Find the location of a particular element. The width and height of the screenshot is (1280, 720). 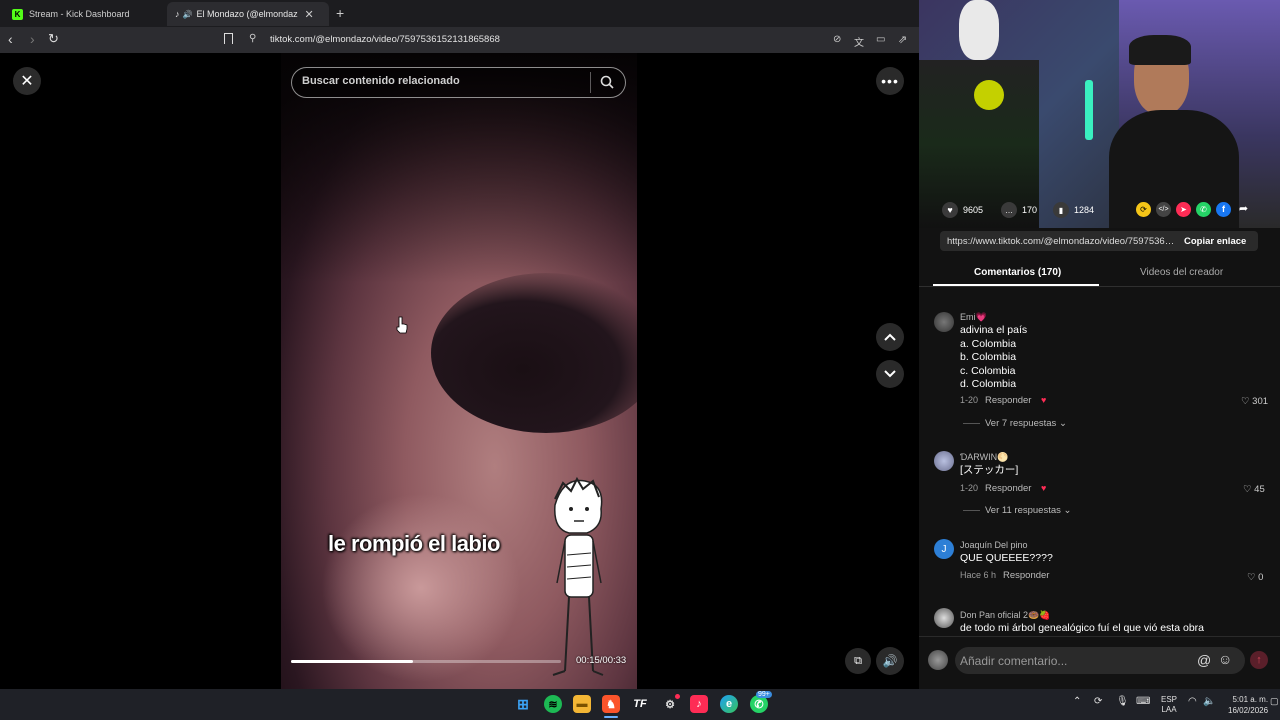

save-stat: ▮ 1284 is located at coordinates (1073, 210).